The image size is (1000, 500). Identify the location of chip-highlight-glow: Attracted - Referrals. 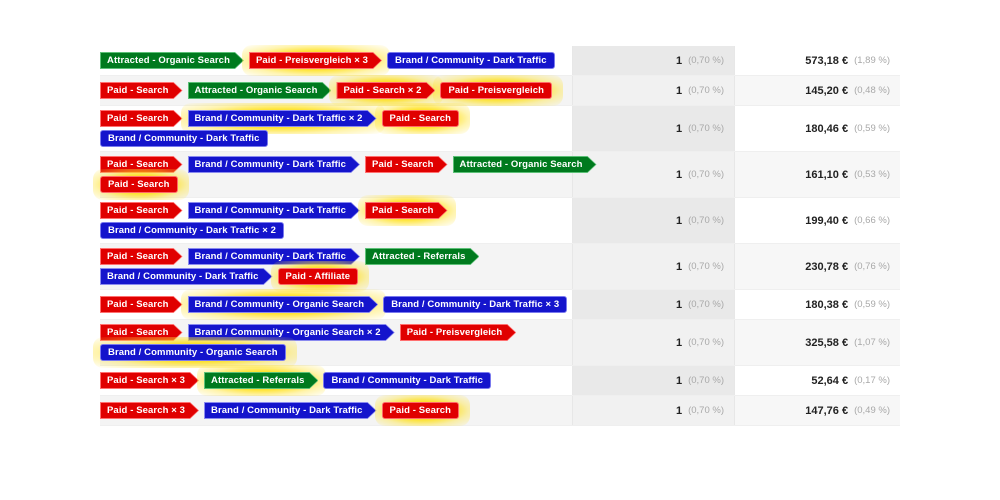
(261, 380).